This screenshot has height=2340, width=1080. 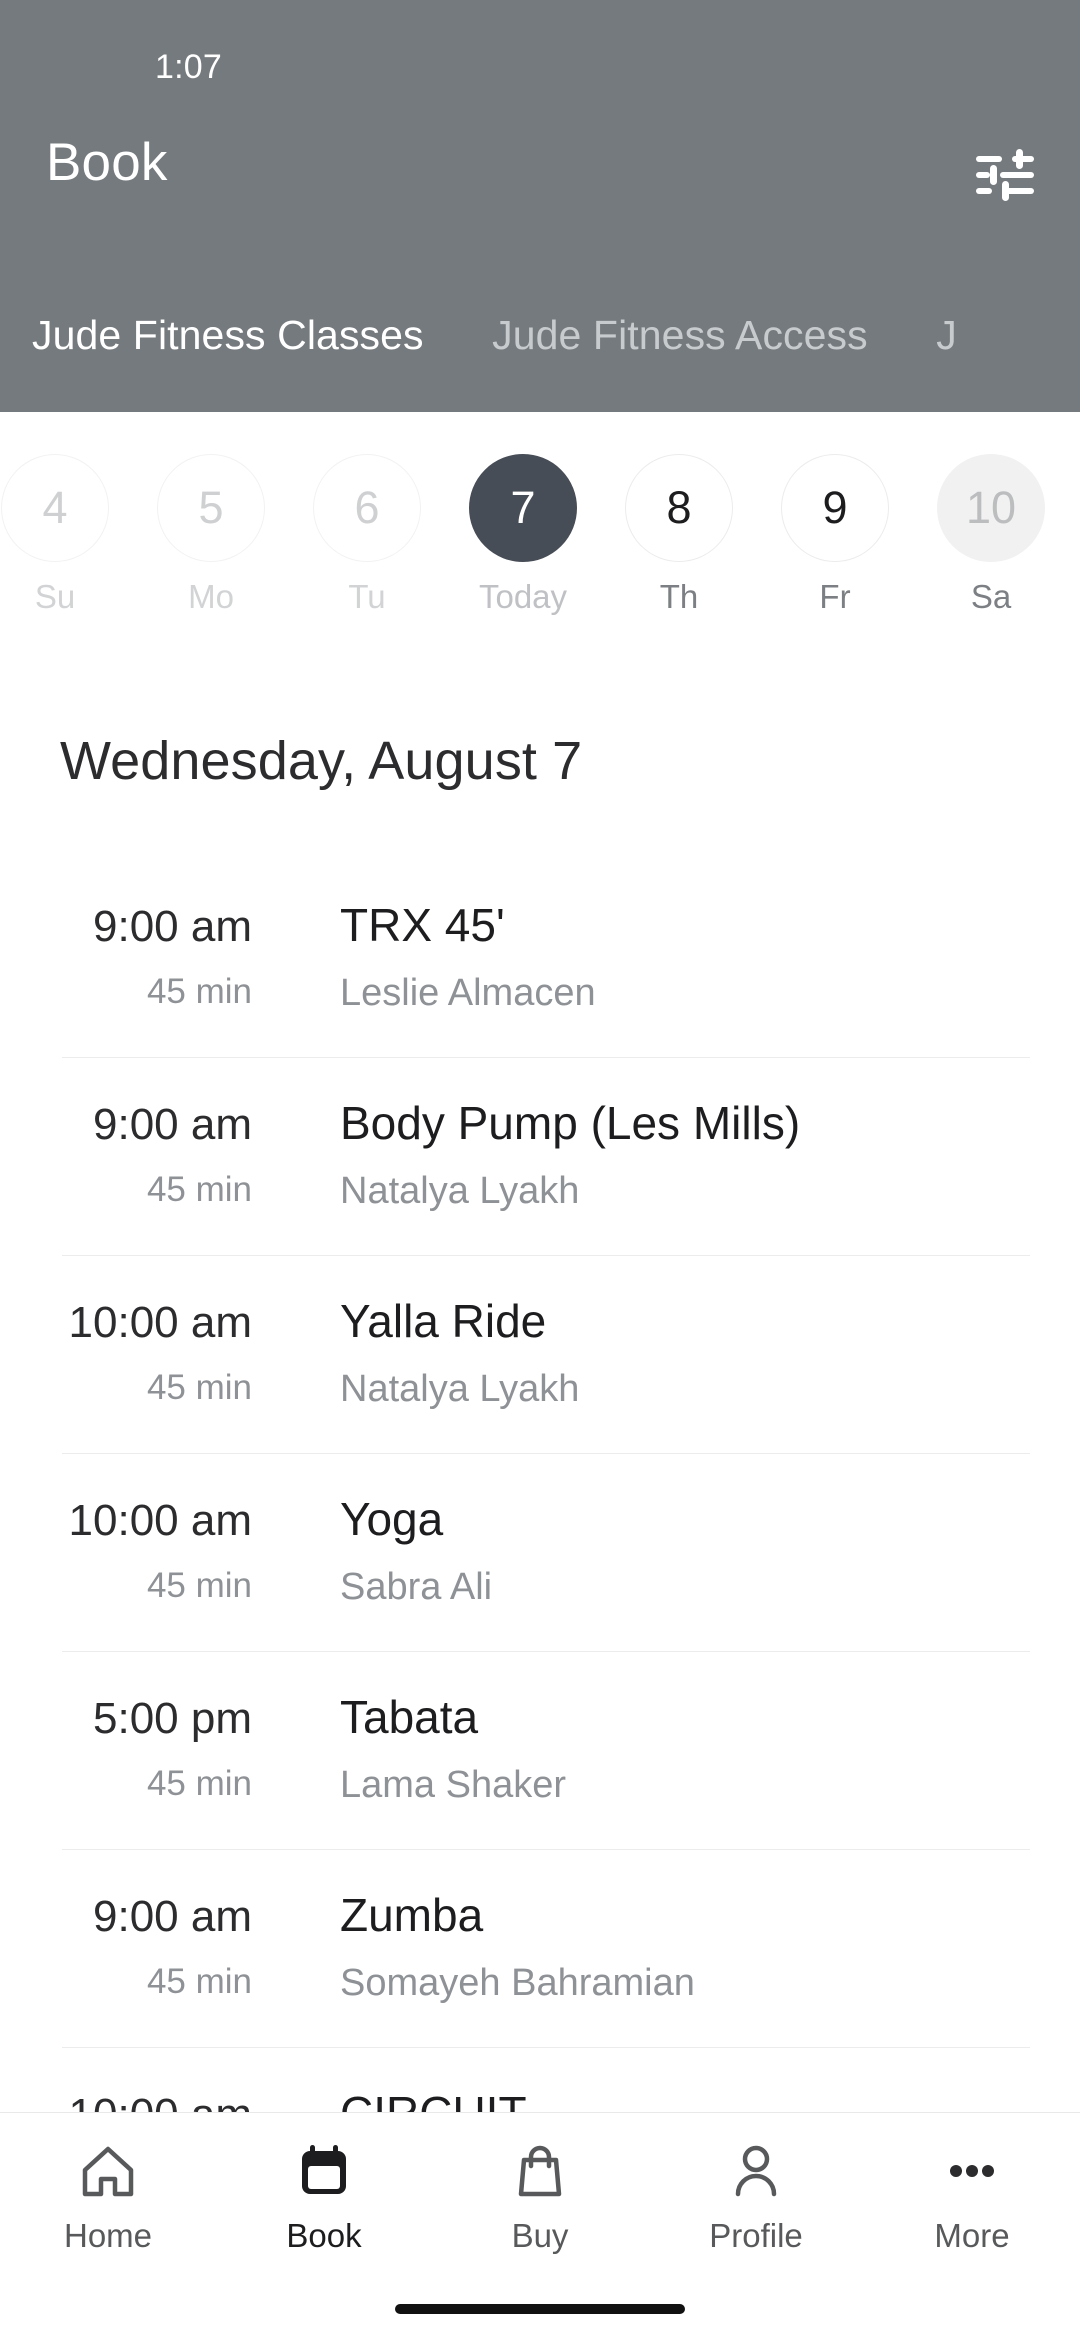 I want to click on shopping-bag-icon, so click(x=540, y=2171).